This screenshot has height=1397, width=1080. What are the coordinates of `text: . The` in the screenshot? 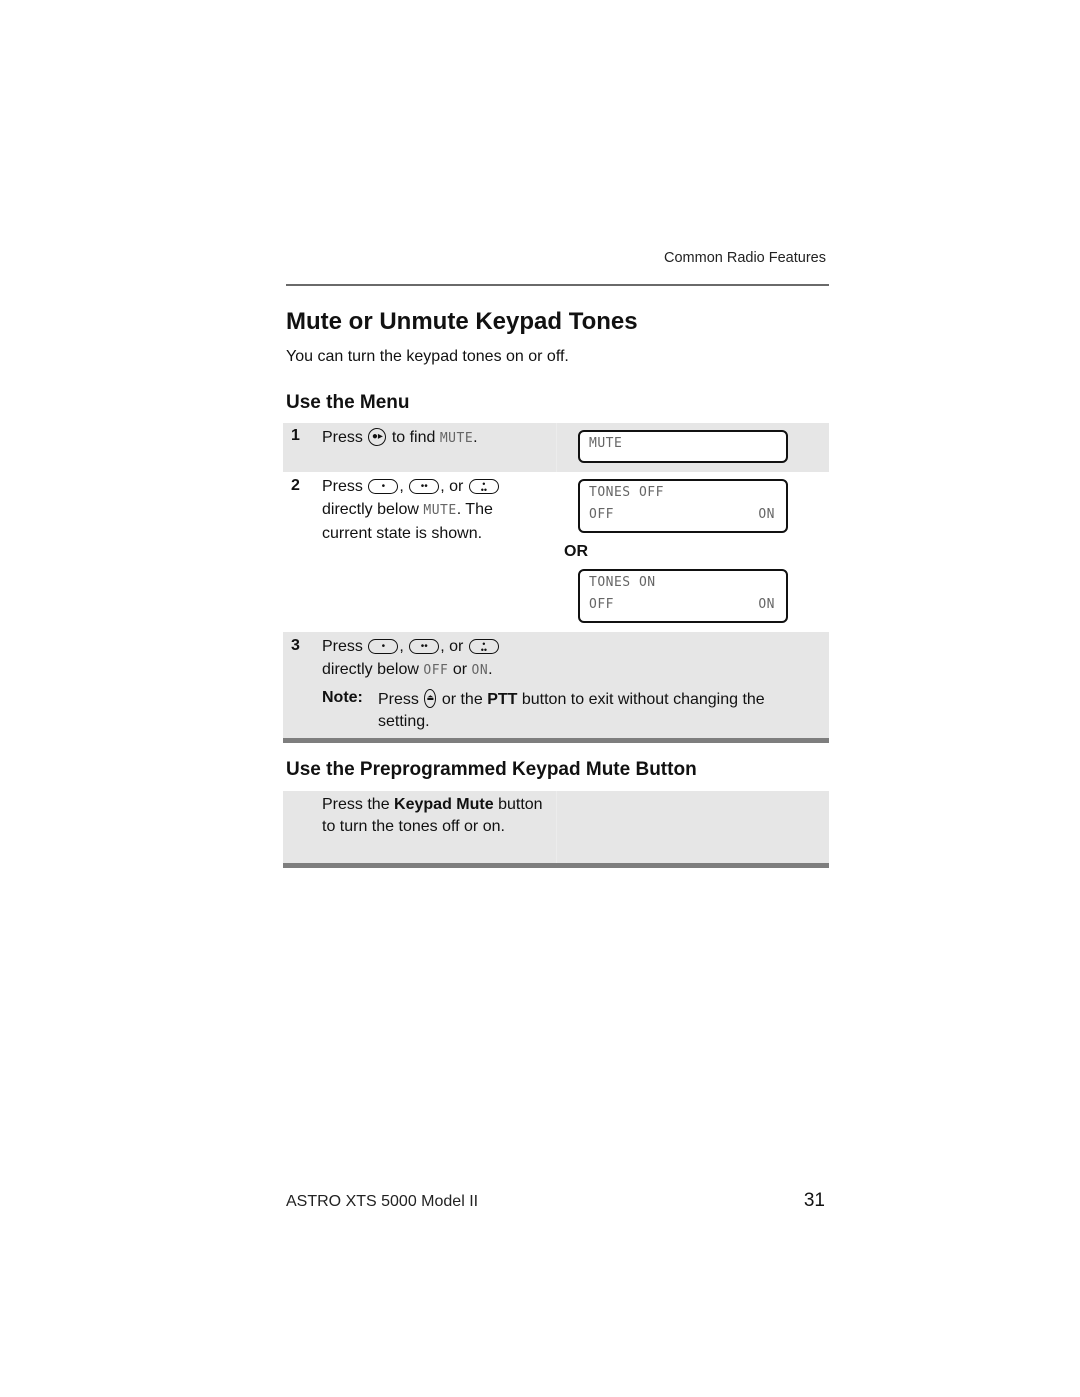 It's located at (474, 509).